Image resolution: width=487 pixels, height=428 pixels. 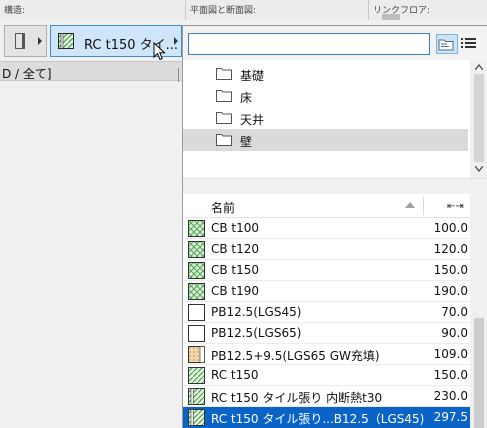 I want to click on folder-label: 床, so click(x=246, y=98).